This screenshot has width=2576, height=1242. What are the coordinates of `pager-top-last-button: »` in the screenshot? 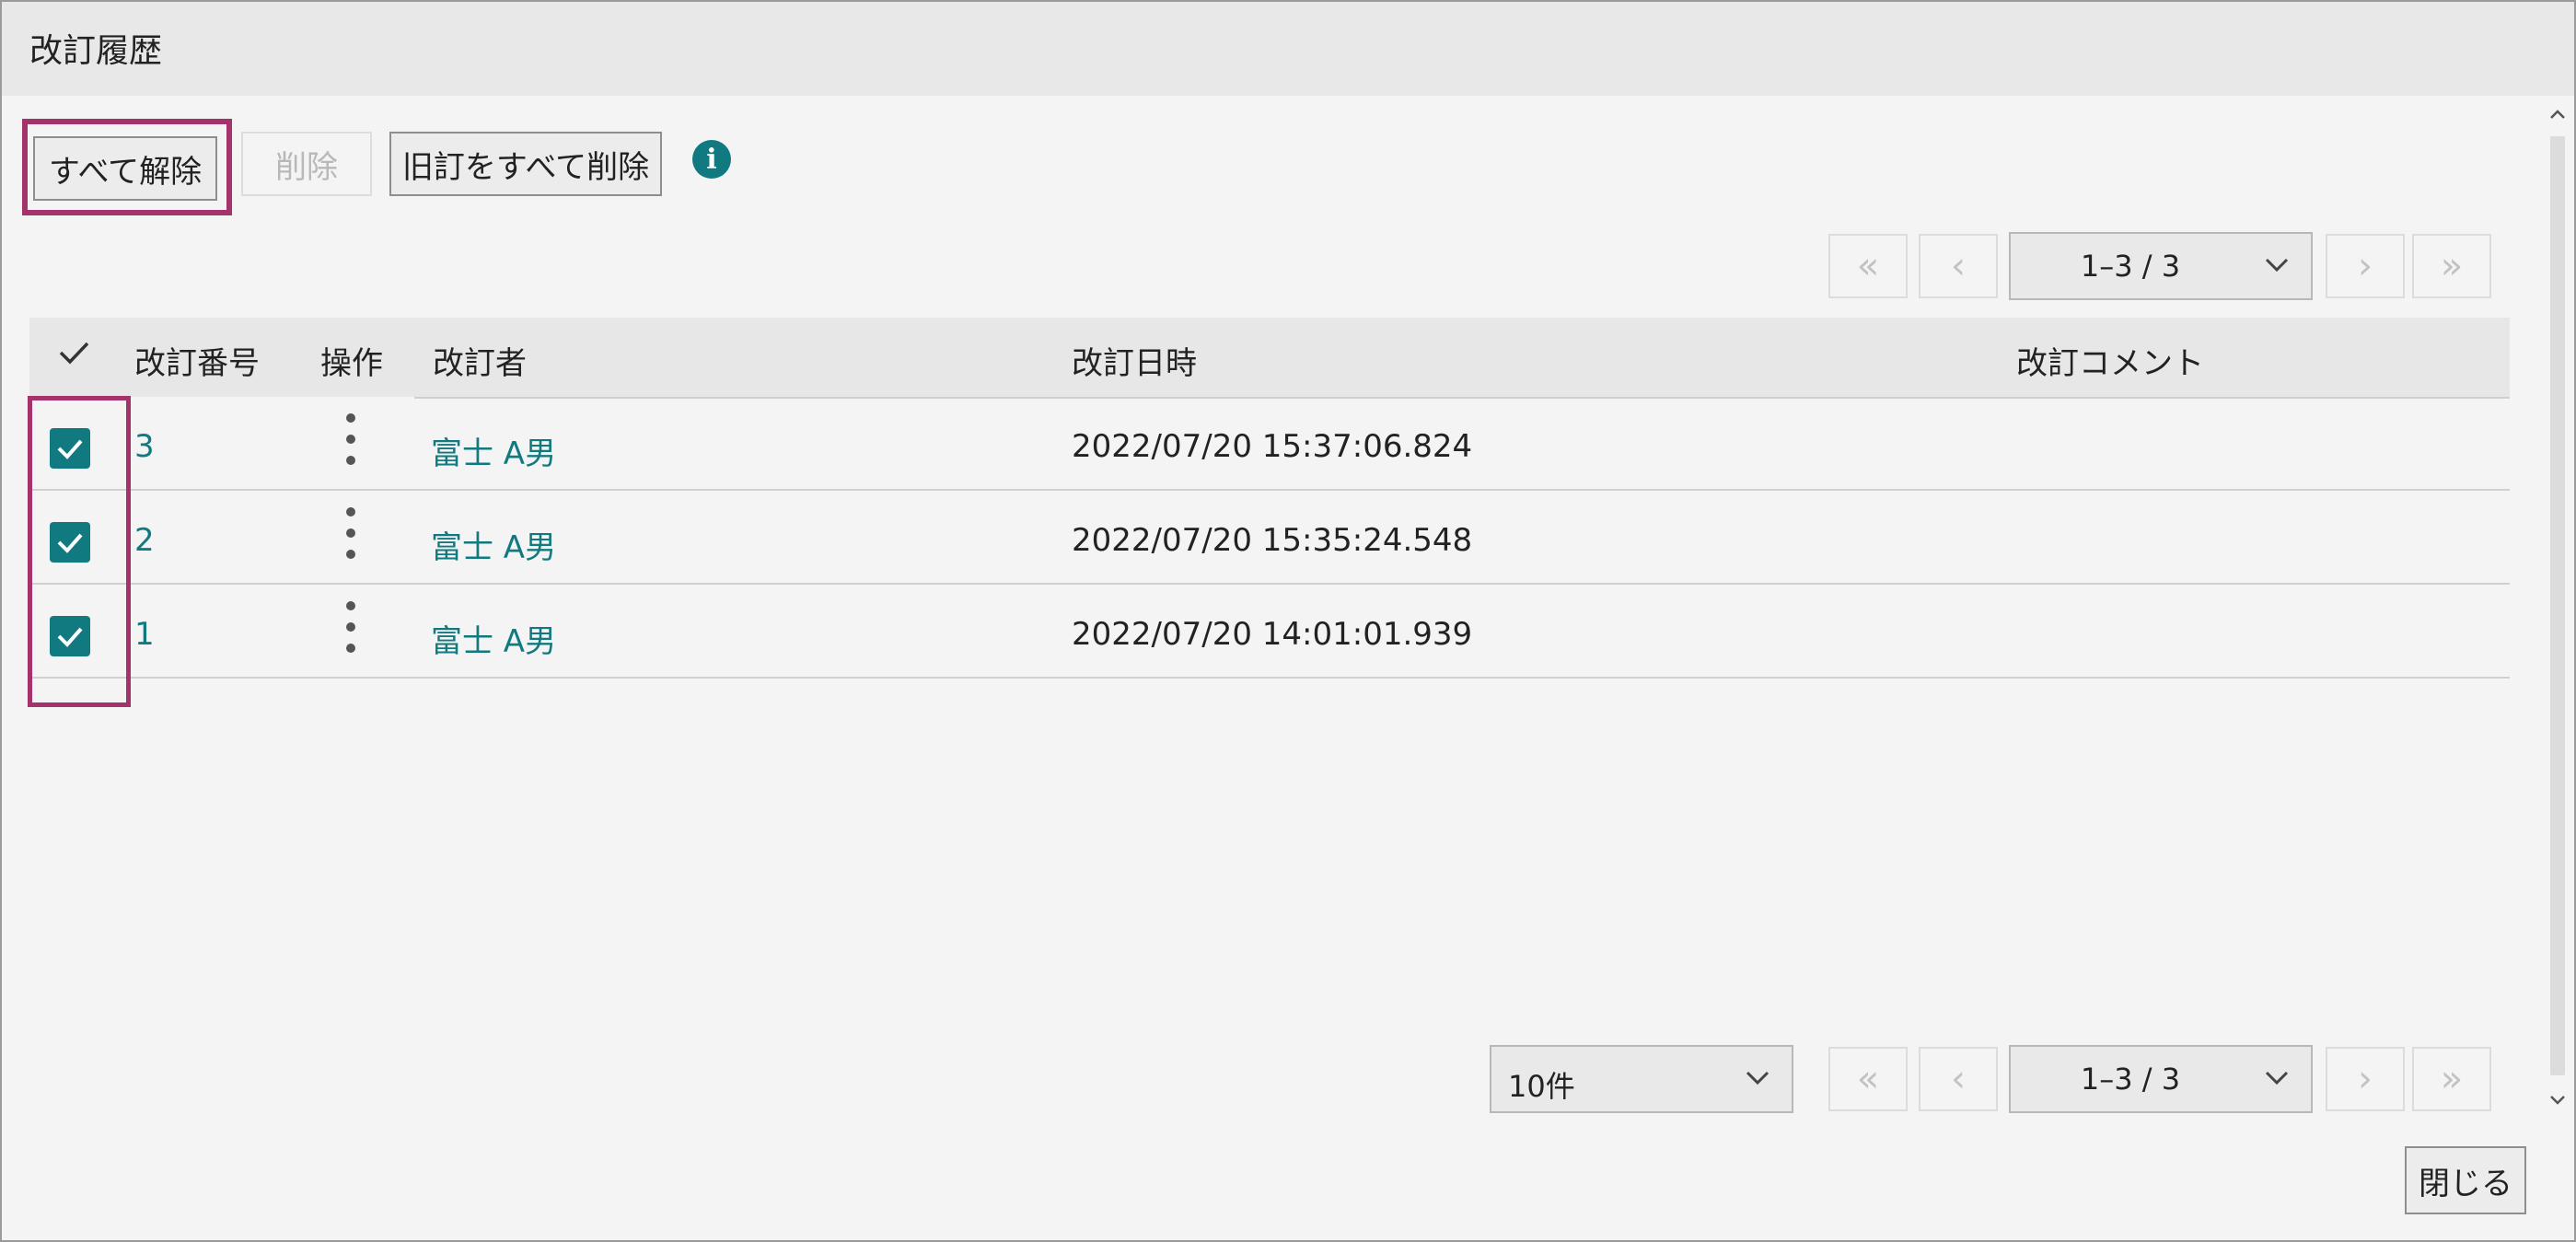 It's located at (2451, 266).